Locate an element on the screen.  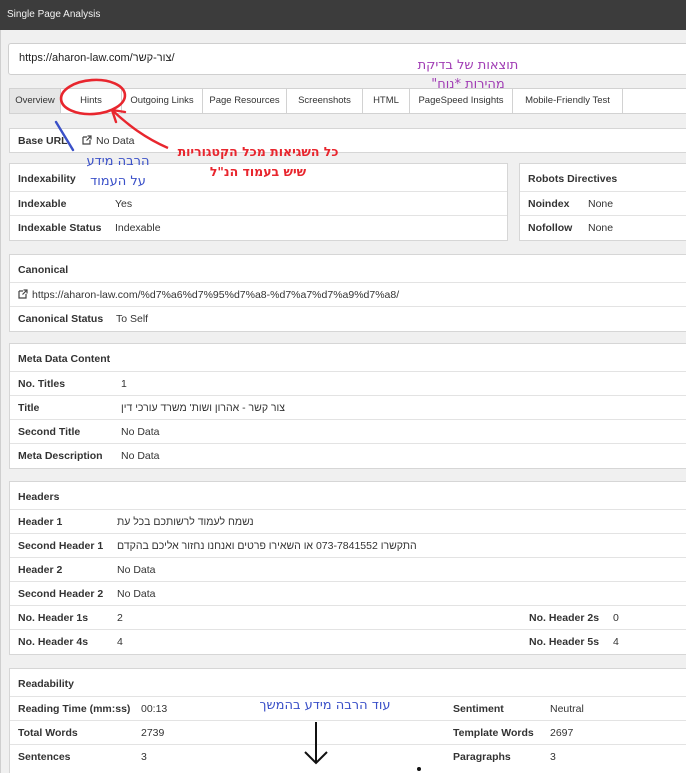
indexable-value: Yes is located at coordinates (124, 204).